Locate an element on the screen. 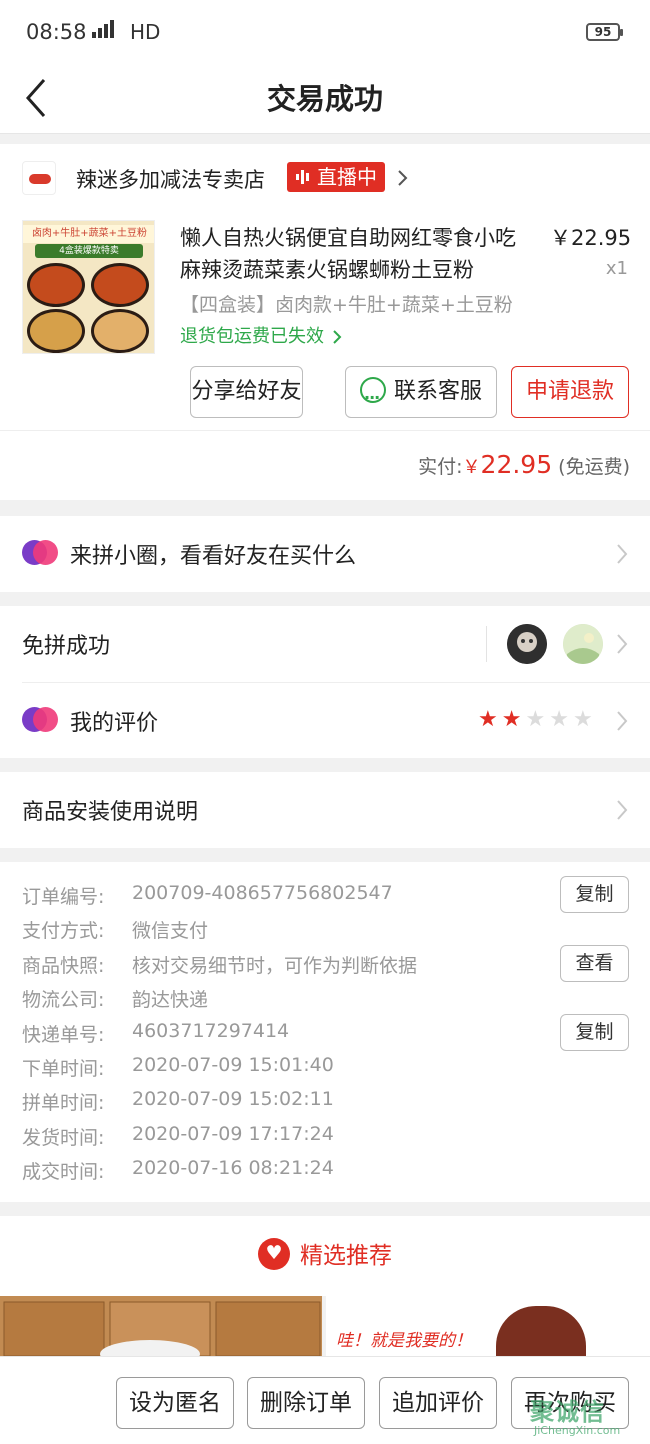  add-review-button: 追加评价 is located at coordinates (438, 1403).